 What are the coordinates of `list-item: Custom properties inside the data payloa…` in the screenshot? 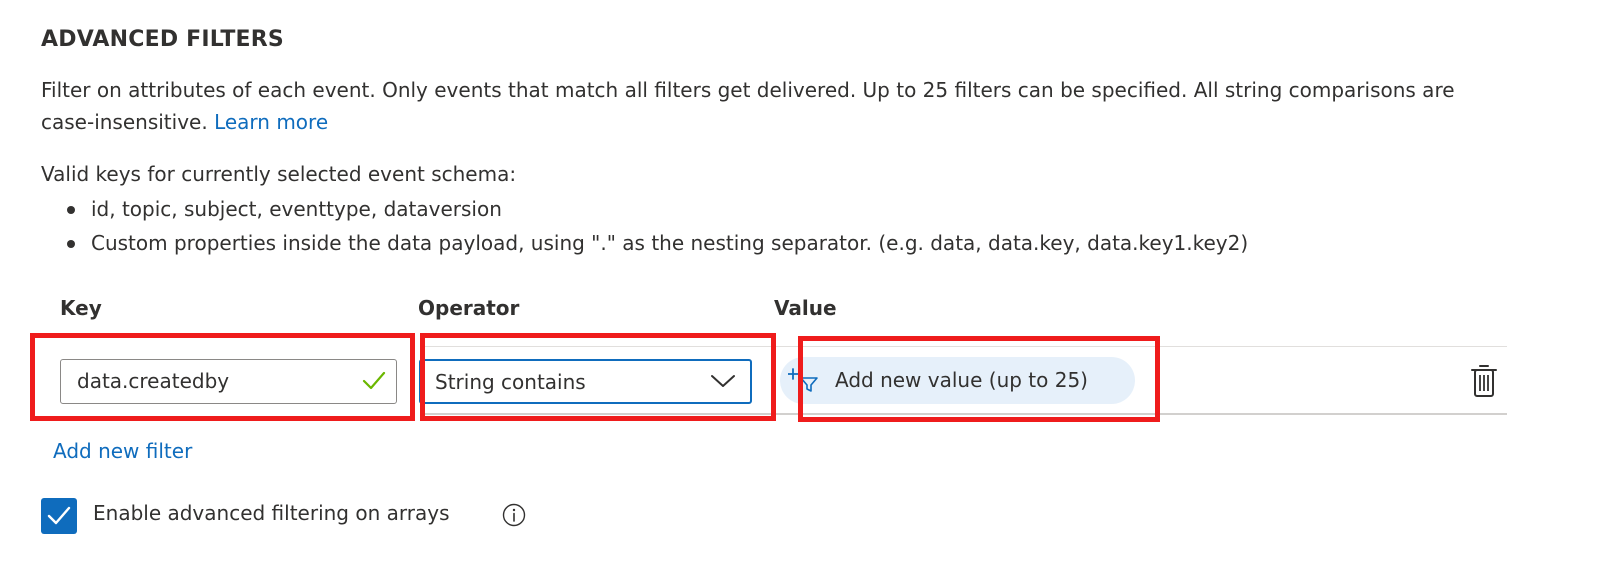 It's located at (644, 243).